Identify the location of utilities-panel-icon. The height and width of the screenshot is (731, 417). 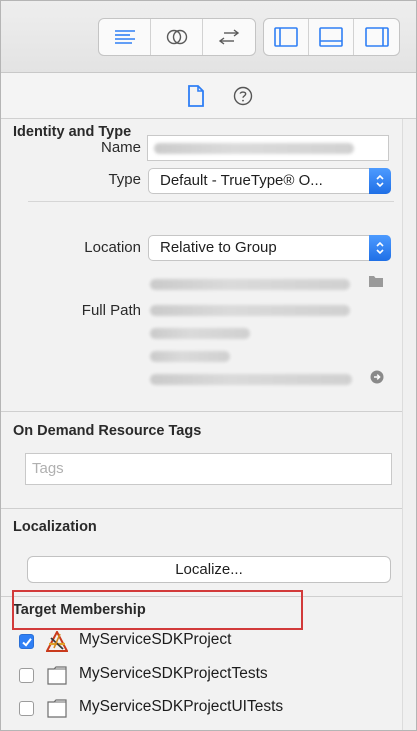
(376, 37).